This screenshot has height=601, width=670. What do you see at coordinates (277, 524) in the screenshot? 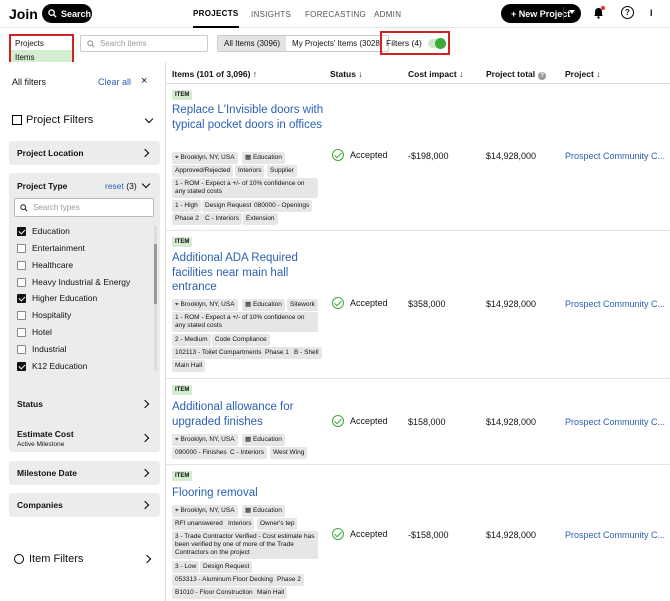
I see `tag: Owner's tep` at bounding box center [277, 524].